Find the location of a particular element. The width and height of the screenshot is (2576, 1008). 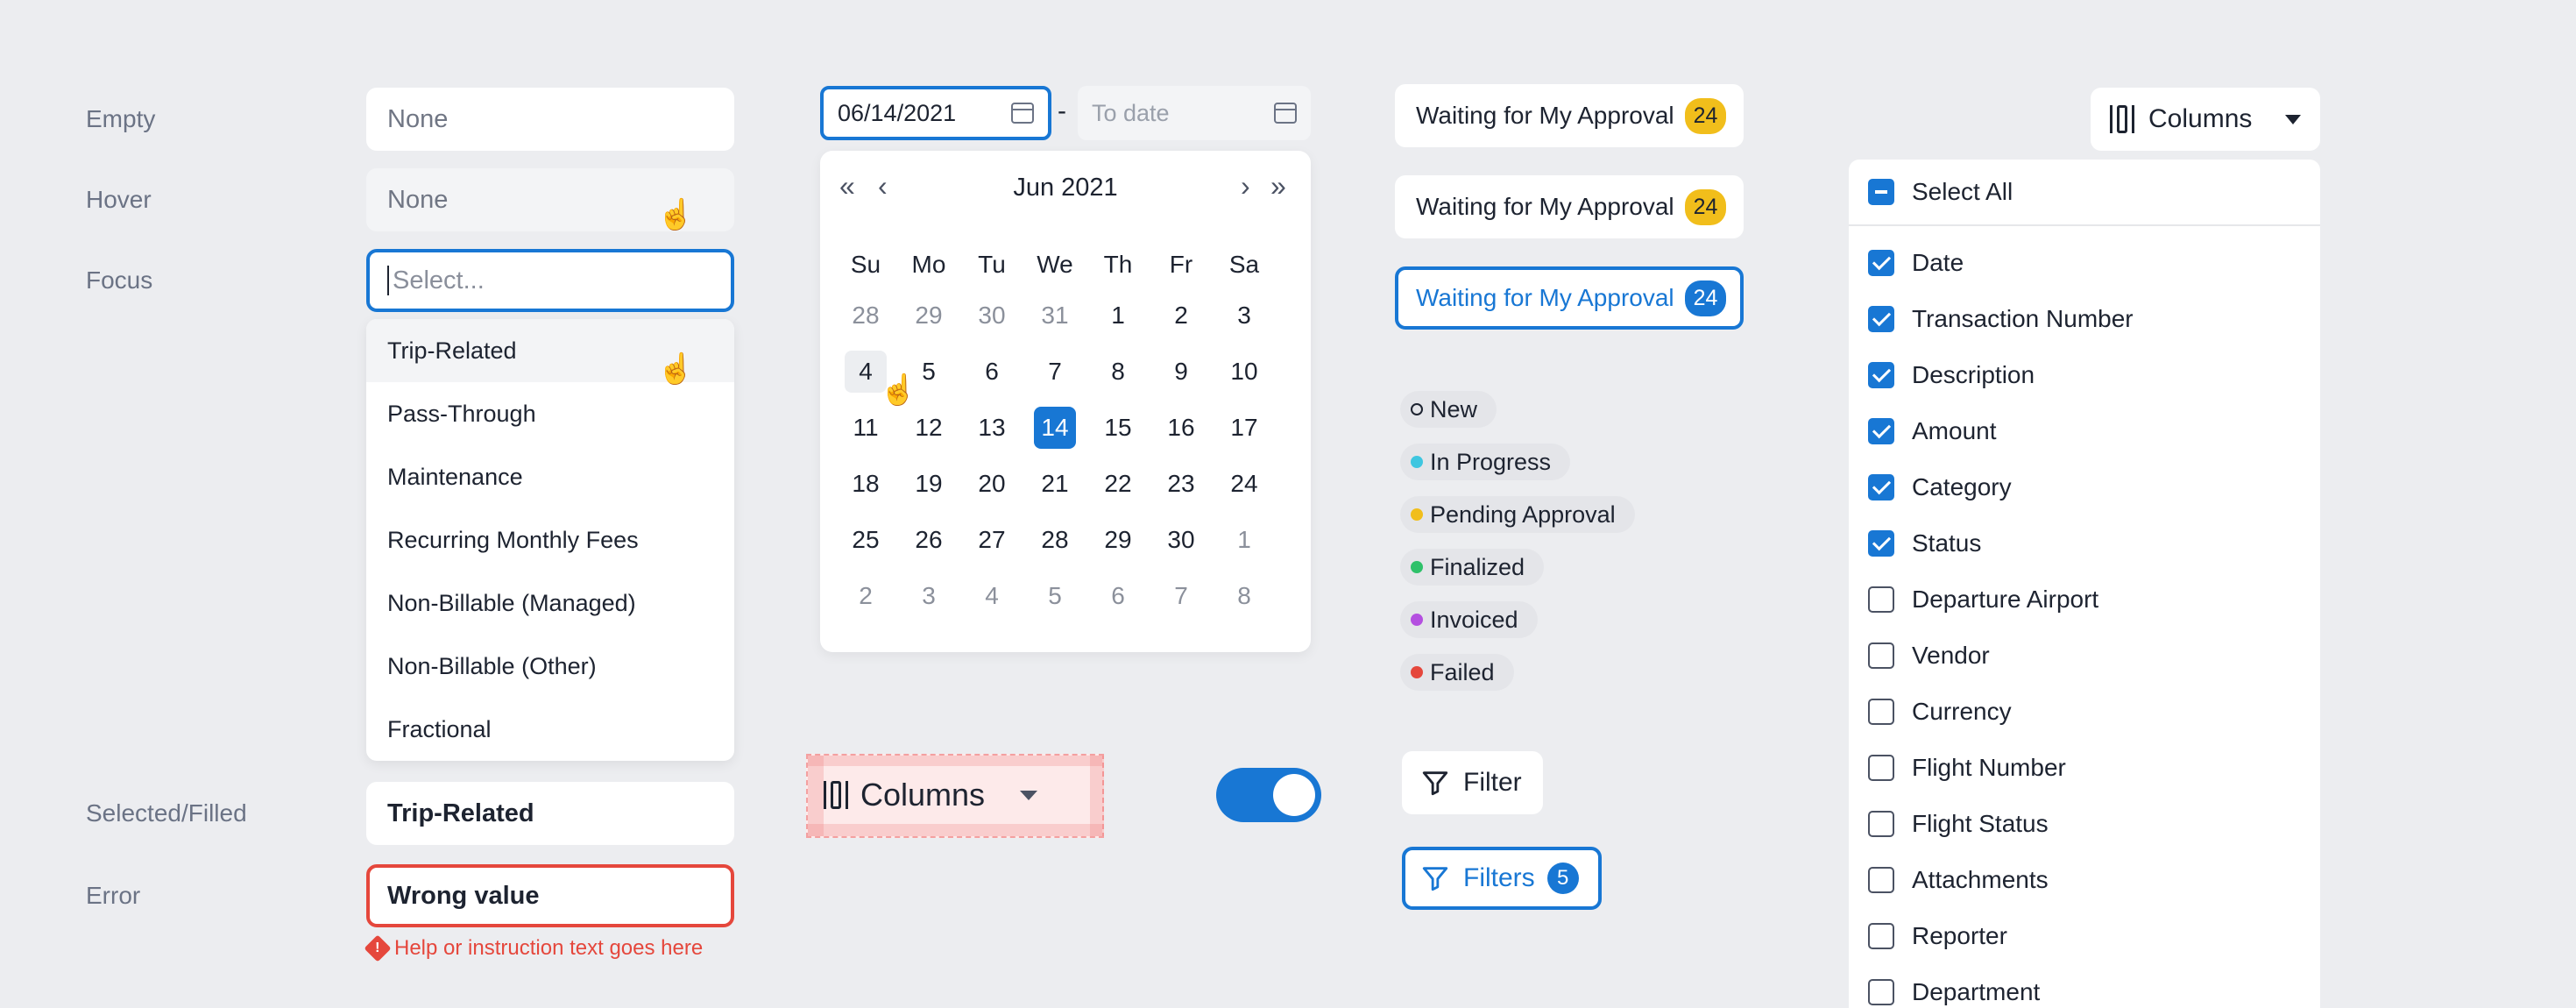

column-option: Department is located at coordinates (2084, 986).